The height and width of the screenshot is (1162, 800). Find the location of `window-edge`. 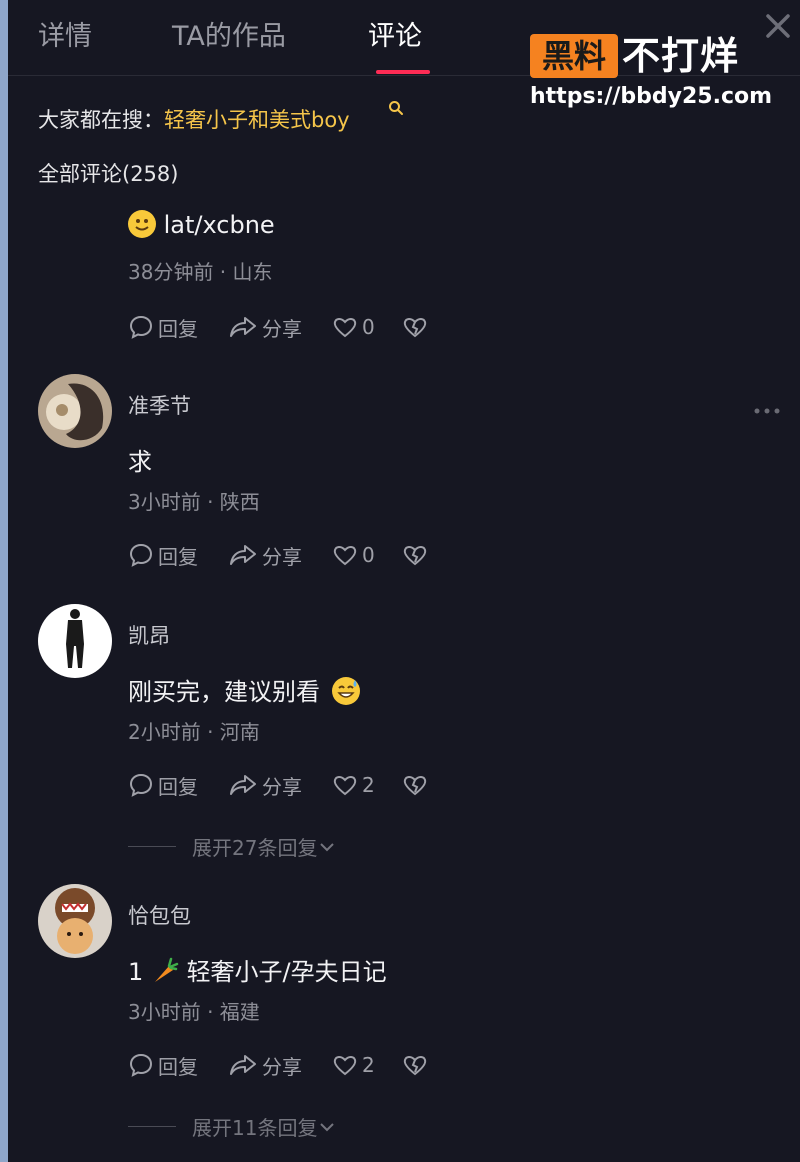

window-edge is located at coordinates (4, 581).